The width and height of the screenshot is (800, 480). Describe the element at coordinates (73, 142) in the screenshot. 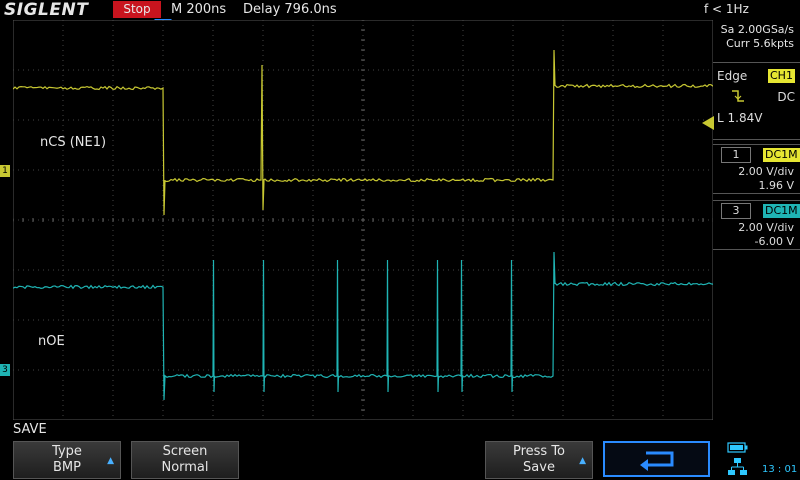

I see `ch1-signal-label: nCS (NE1)` at that location.